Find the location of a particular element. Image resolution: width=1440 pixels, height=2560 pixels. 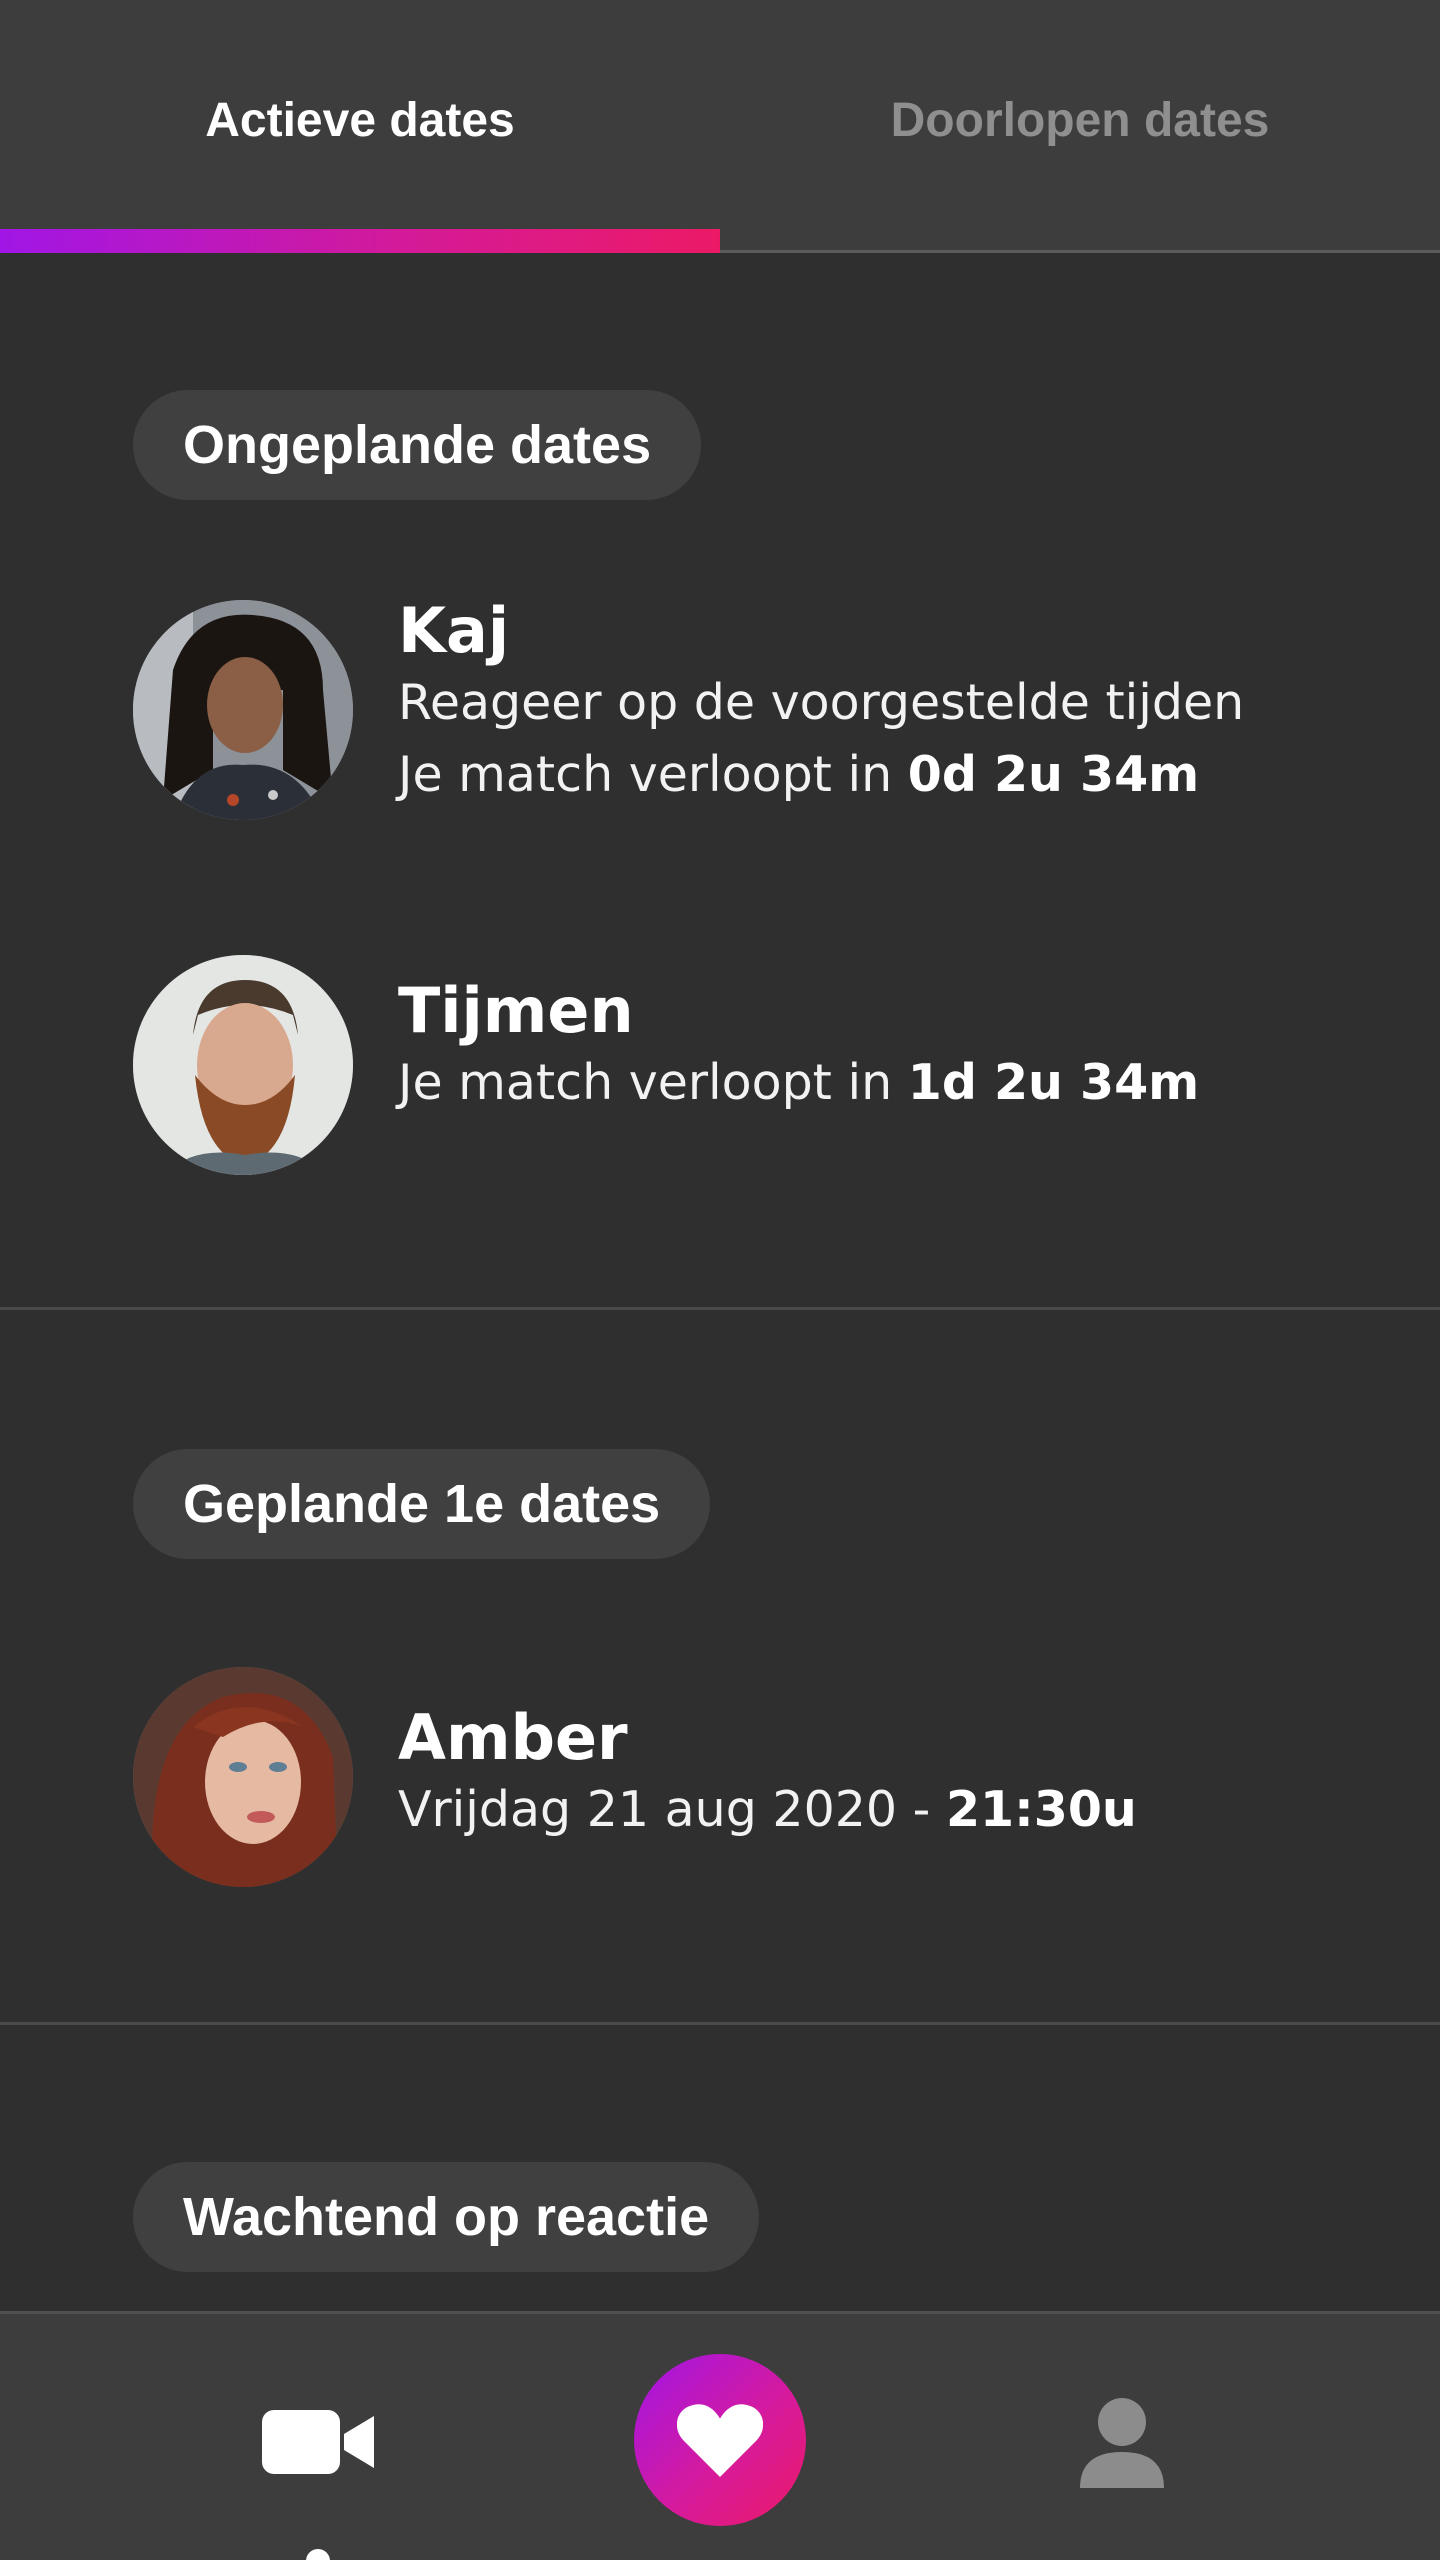

match-row-amber: Amber Vrijdag 21 aug 2020 - 21:30u is located at coordinates (733, 1777).